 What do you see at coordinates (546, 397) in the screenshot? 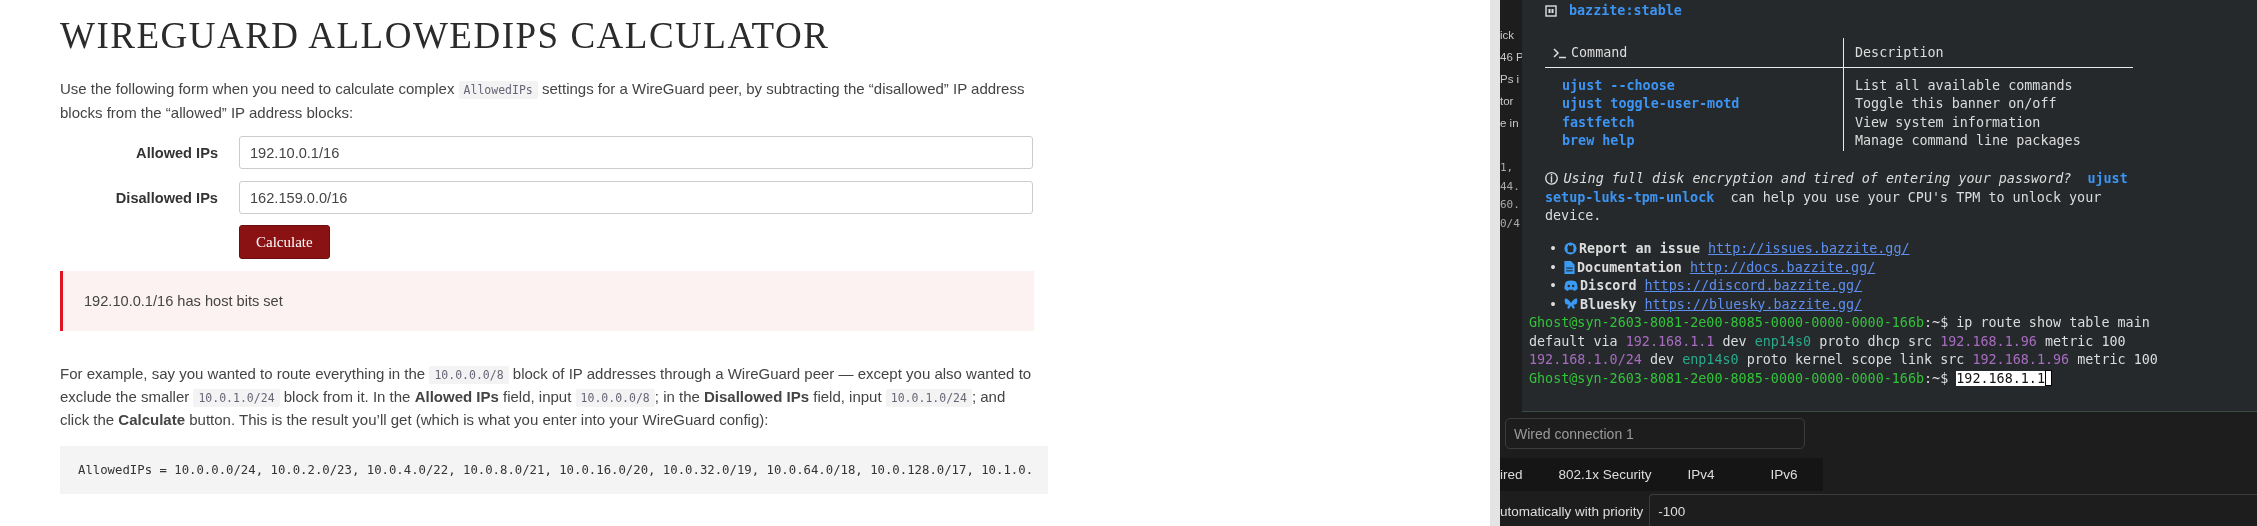
I see `example-paragraph: For example, say you wanted to route everything in the 10.0.0.0/8 block of IP addresses through a WireGuard peer — except you also wanted to exclude the smaller 10.0.1.0/24 block from it. In the Allowed IPs field, input 10.0.0.0/8 ; in the Disallowed IPs field, input 10.0.1.0/24 ; and click the Calculate button. This is the result you’ll get (which is what you enter into your WireGuard config):` at bounding box center [546, 397].